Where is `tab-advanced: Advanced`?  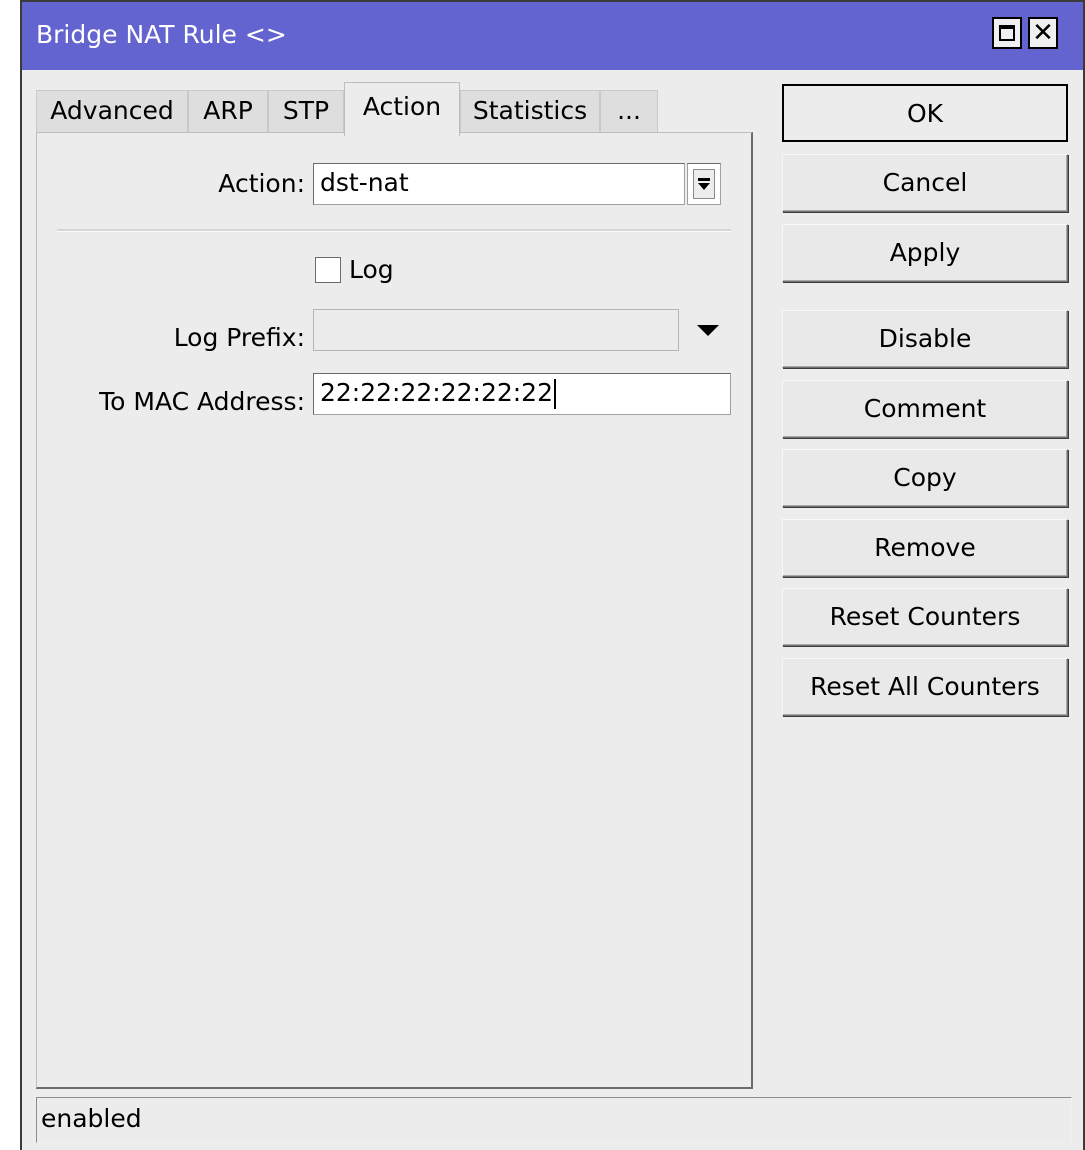 tab-advanced: Advanced is located at coordinates (112, 111).